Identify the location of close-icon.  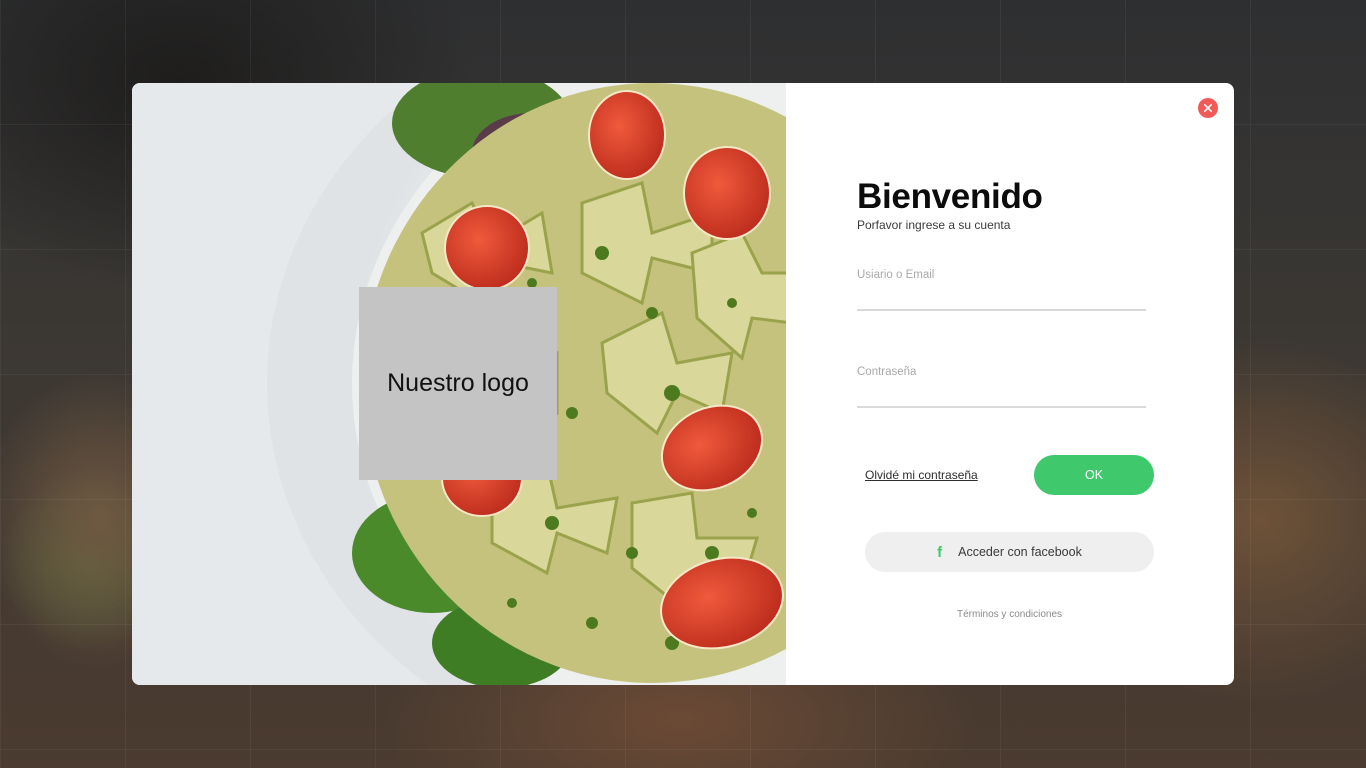
(1208, 108).